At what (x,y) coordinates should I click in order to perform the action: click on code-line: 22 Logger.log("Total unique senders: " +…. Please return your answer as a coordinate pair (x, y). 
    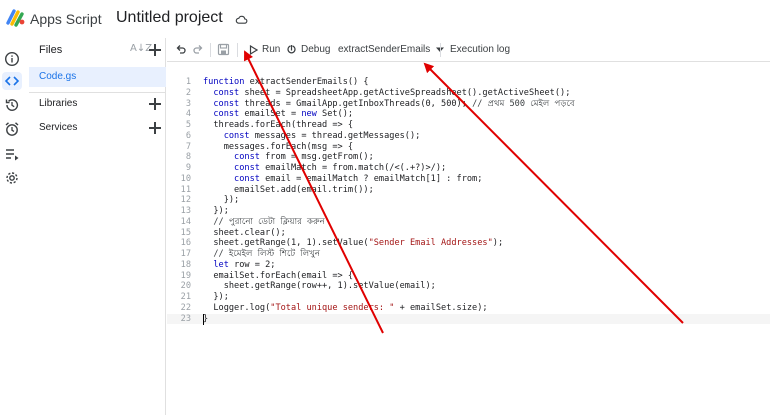
    Looking at the image, I should click on (468, 308).